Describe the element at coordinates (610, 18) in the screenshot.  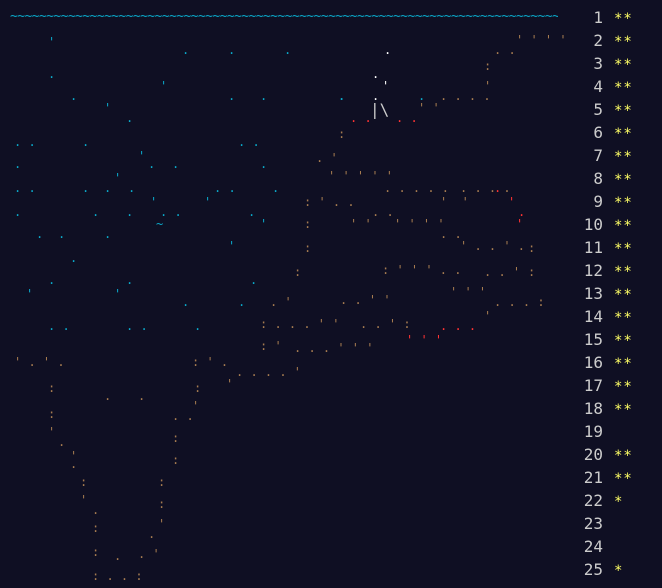
I see `day-1-link: 1 **` at that location.